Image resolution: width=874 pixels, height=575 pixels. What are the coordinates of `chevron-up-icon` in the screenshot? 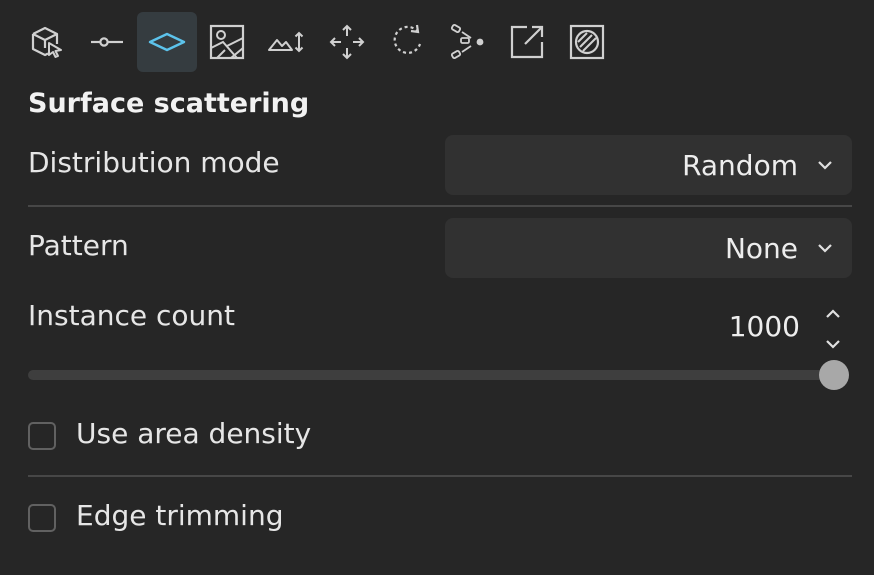 It's located at (833, 314).